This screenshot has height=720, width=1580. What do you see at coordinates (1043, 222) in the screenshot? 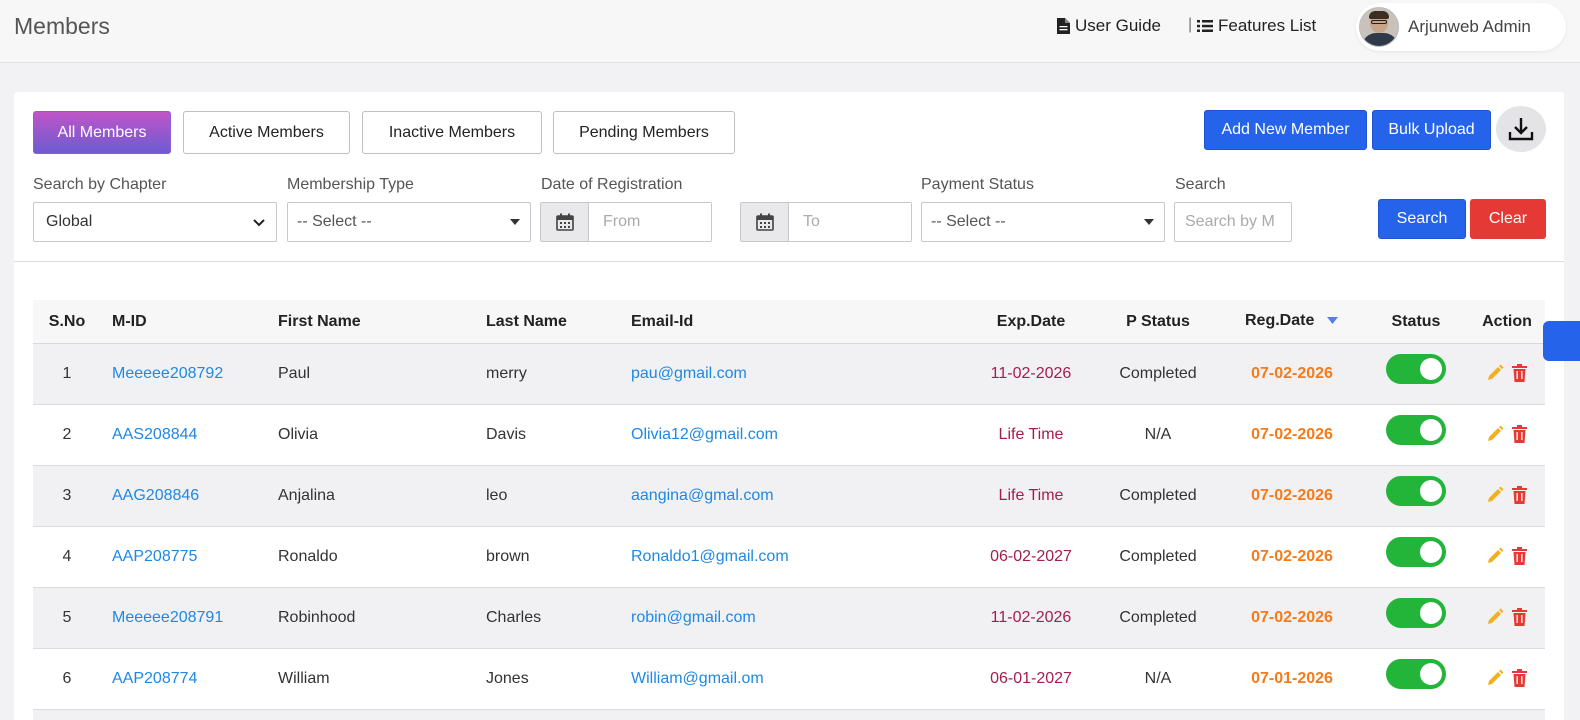
I see `payment-status-select: -- Select --` at bounding box center [1043, 222].